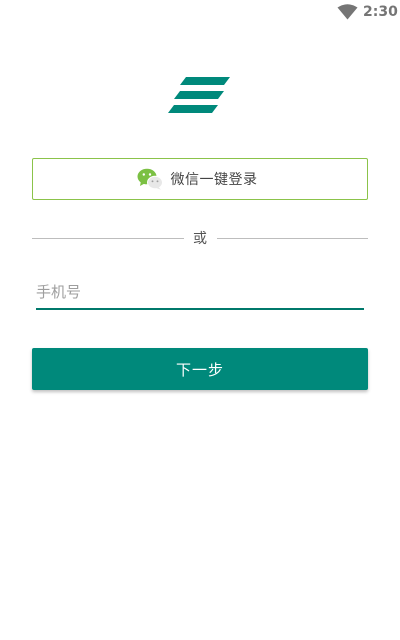 The height and width of the screenshot is (640, 400). I want to click on divider-text: 或, so click(200, 239).